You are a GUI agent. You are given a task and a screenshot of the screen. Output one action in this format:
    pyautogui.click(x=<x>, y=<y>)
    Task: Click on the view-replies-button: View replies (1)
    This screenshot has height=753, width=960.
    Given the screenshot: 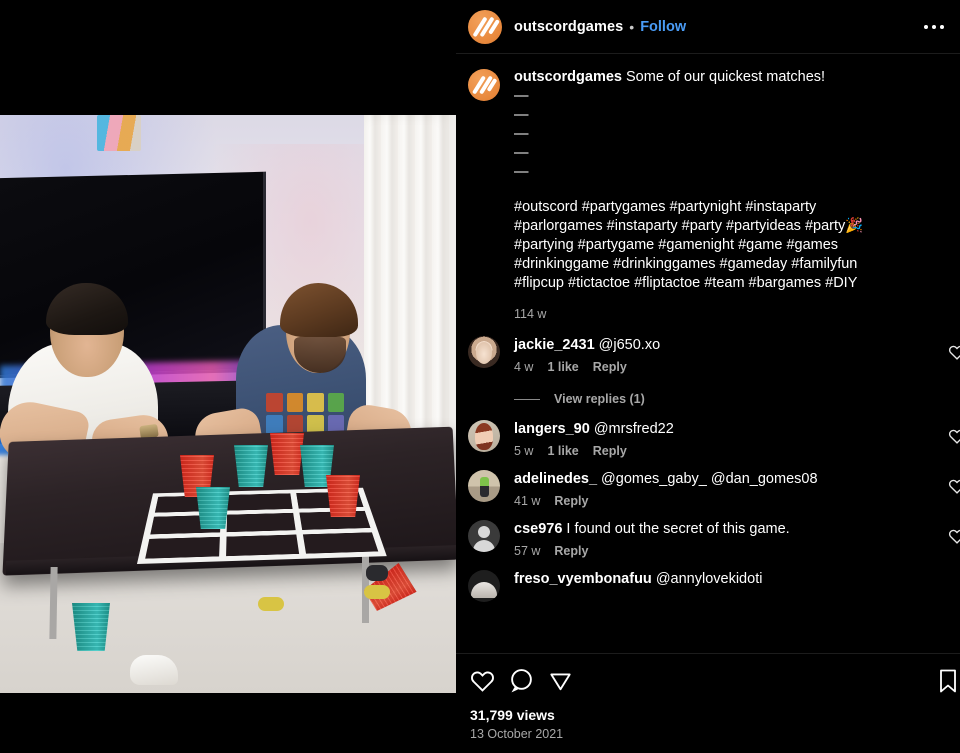 What is the action you would take?
    pyautogui.click(x=737, y=399)
    